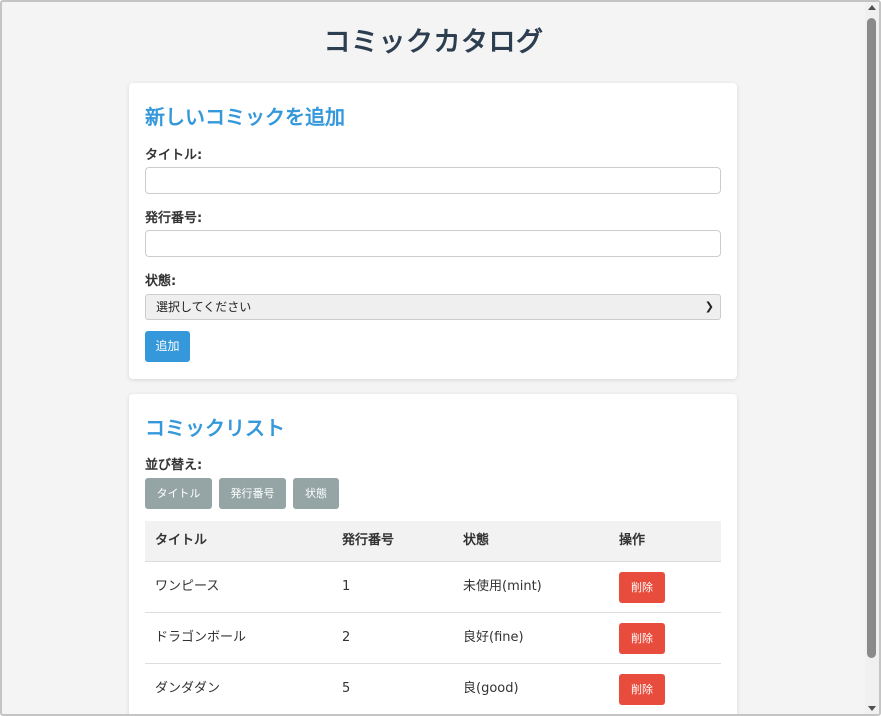 The width and height of the screenshot is (881, 716). Describe the element at coordinates (181, 540) in the screenshot. I see `column-header-title: タイトル` at that location.